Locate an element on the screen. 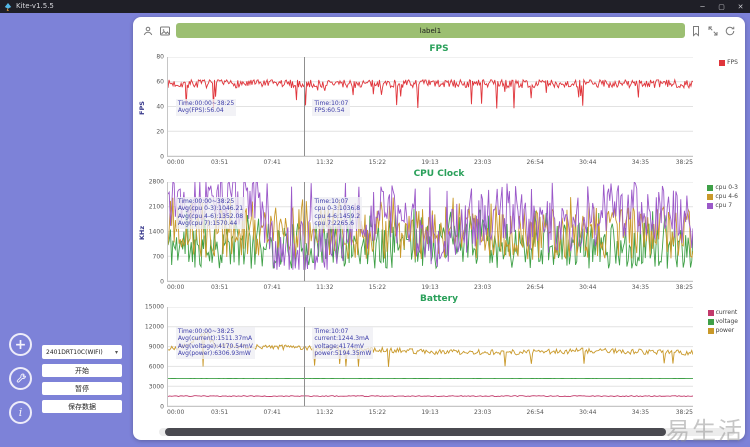 The width and height of the screenshot is (750, 447). legend-item: current is located at coordinates (722, 312).